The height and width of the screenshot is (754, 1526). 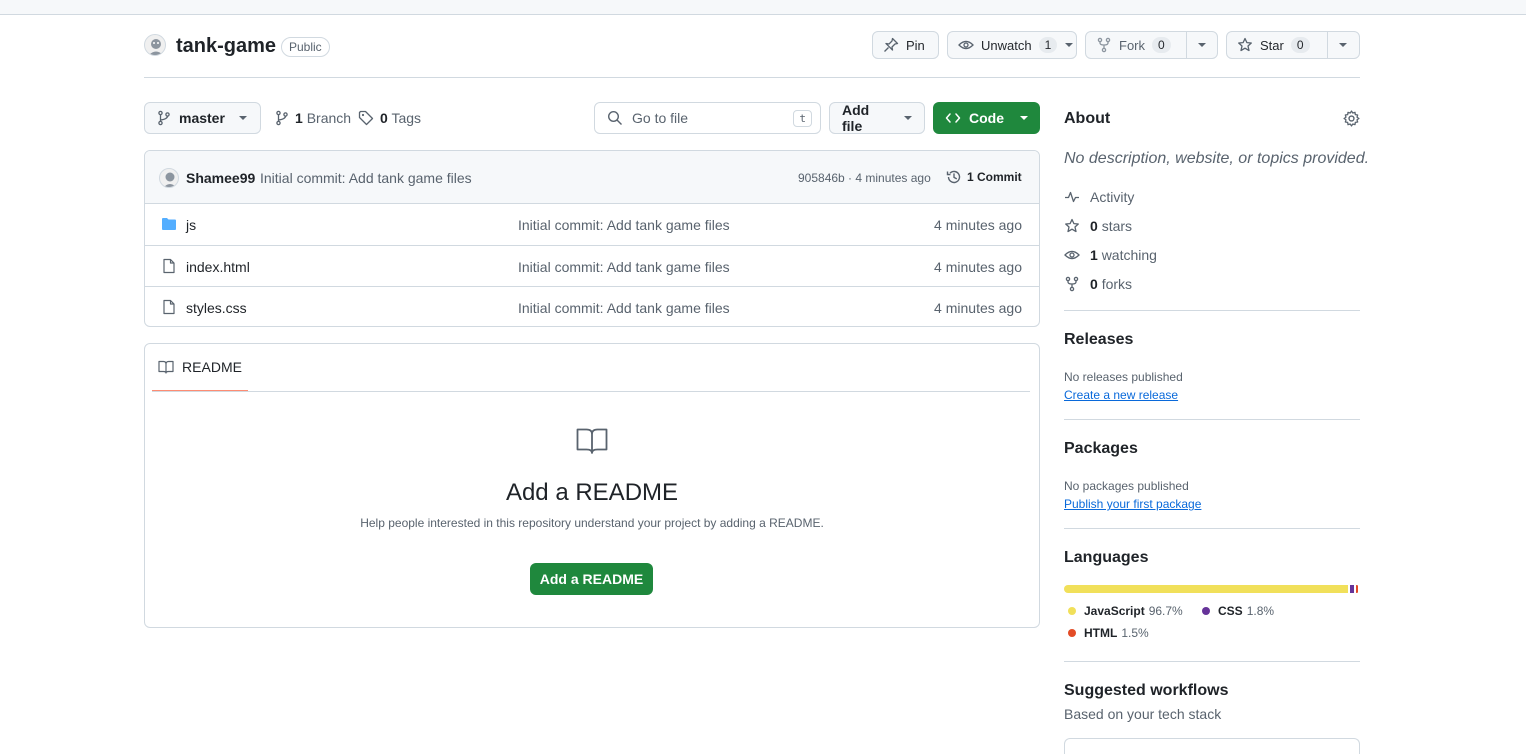 I want to click on branch-name: master, so click(x=202, y=118).